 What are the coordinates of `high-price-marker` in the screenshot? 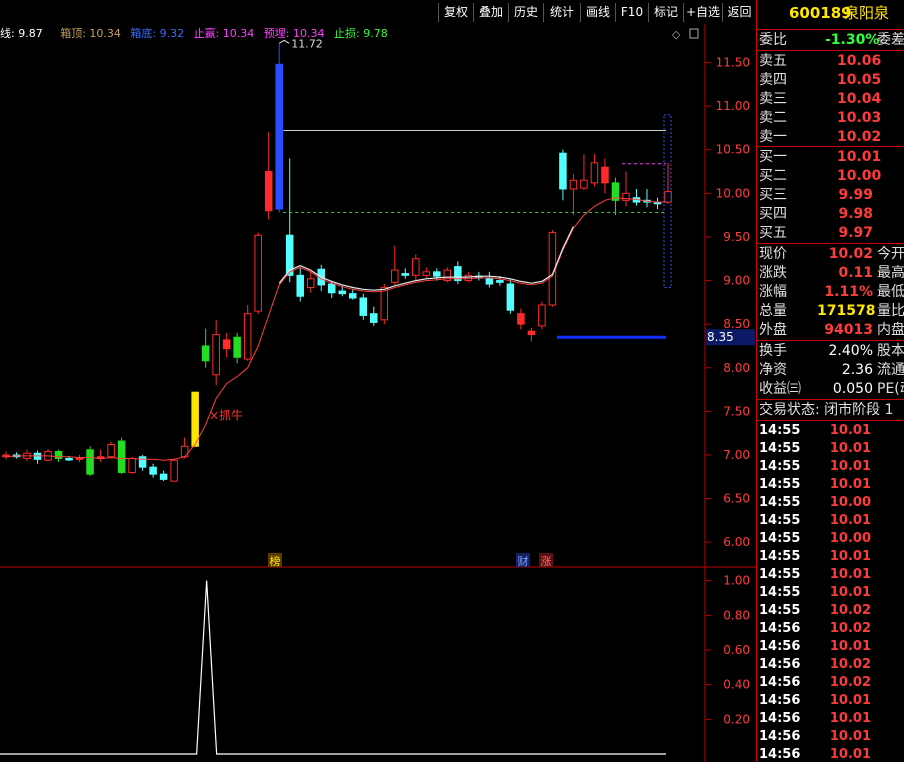 It's located at (284, 41).